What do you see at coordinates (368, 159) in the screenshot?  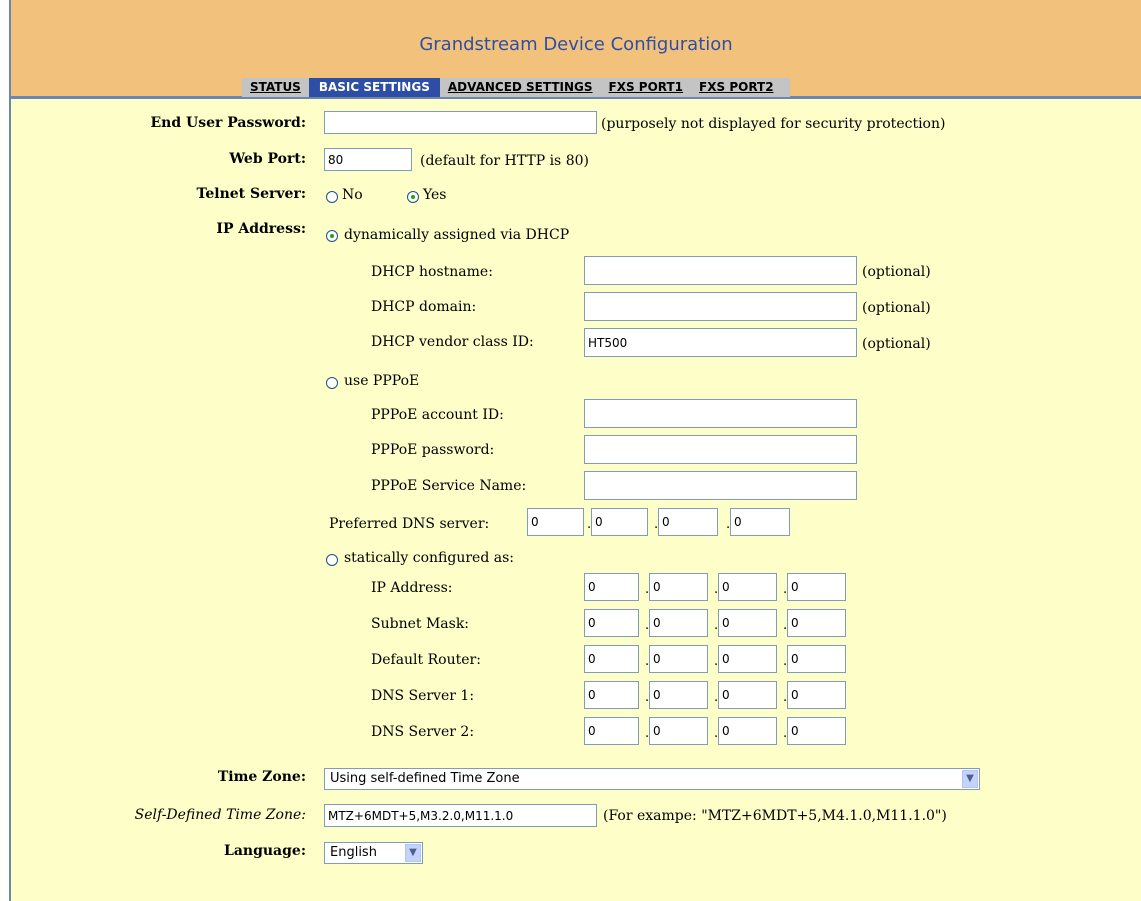 I see `web-port-input` at bounding box center [368, 159].